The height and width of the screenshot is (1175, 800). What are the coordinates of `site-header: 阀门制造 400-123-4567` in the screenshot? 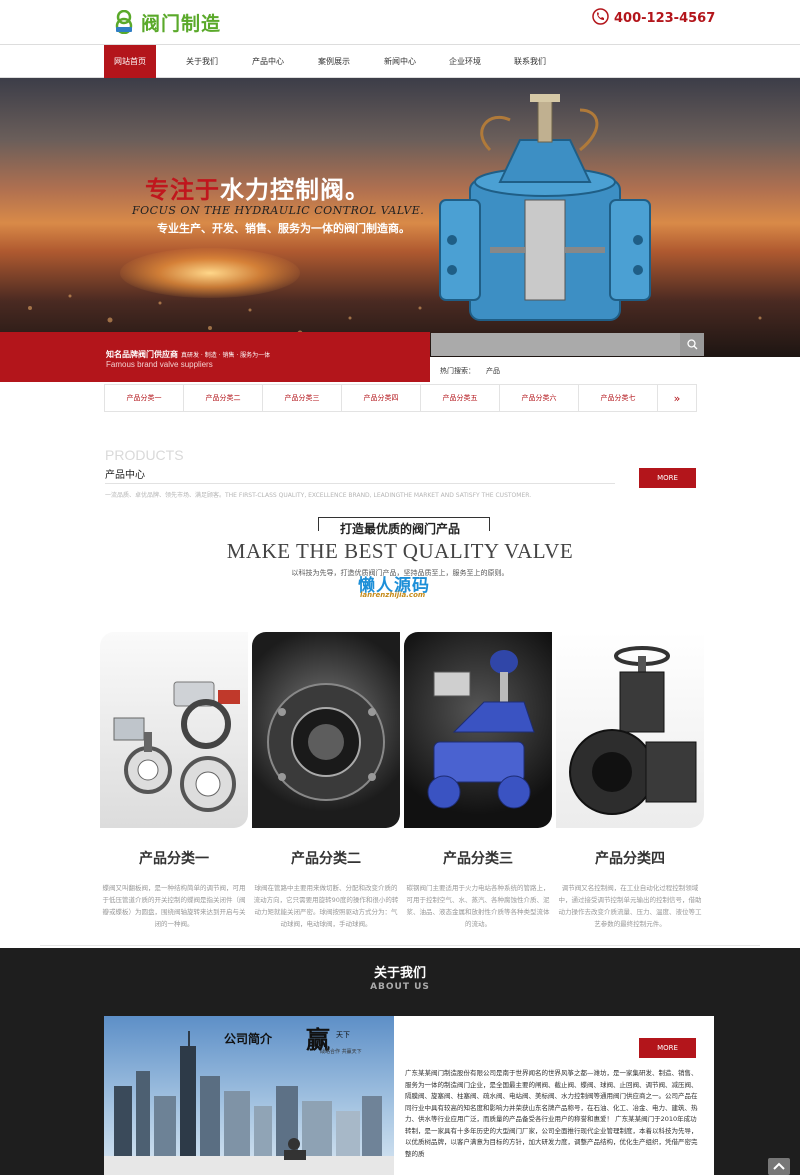 It's located at (400, 22).